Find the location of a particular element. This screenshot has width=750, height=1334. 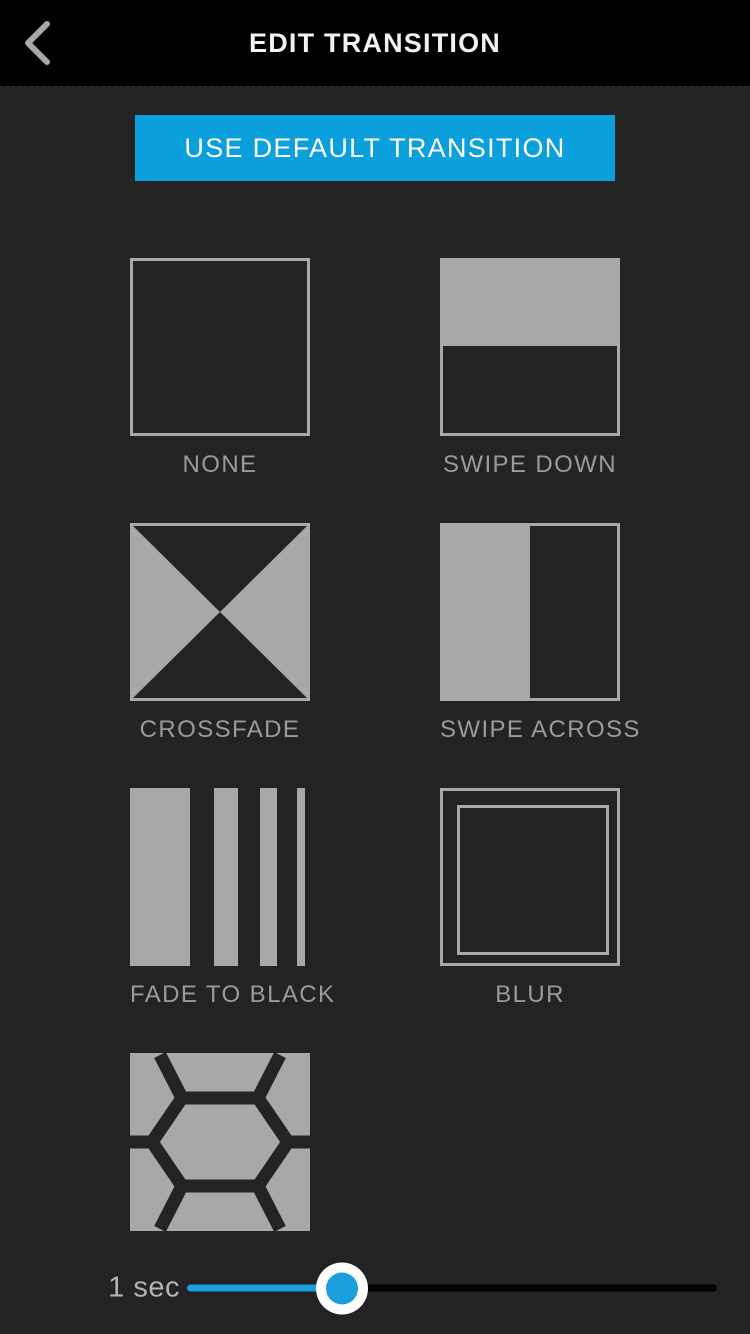

transition-option-label: NONE is located at coordinates (220, 464).